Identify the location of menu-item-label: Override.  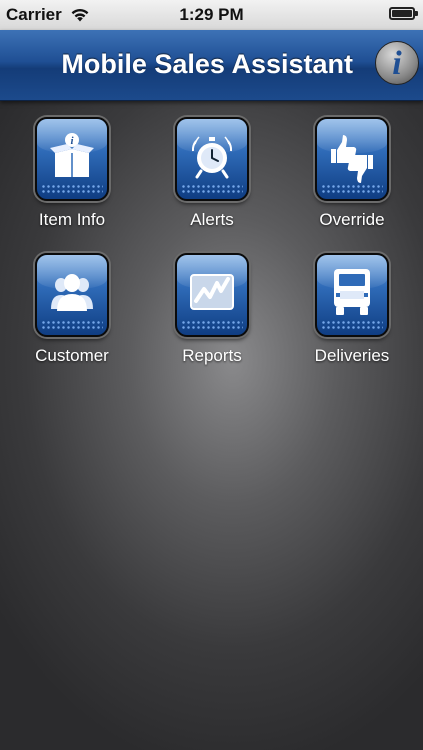
(352, 219).